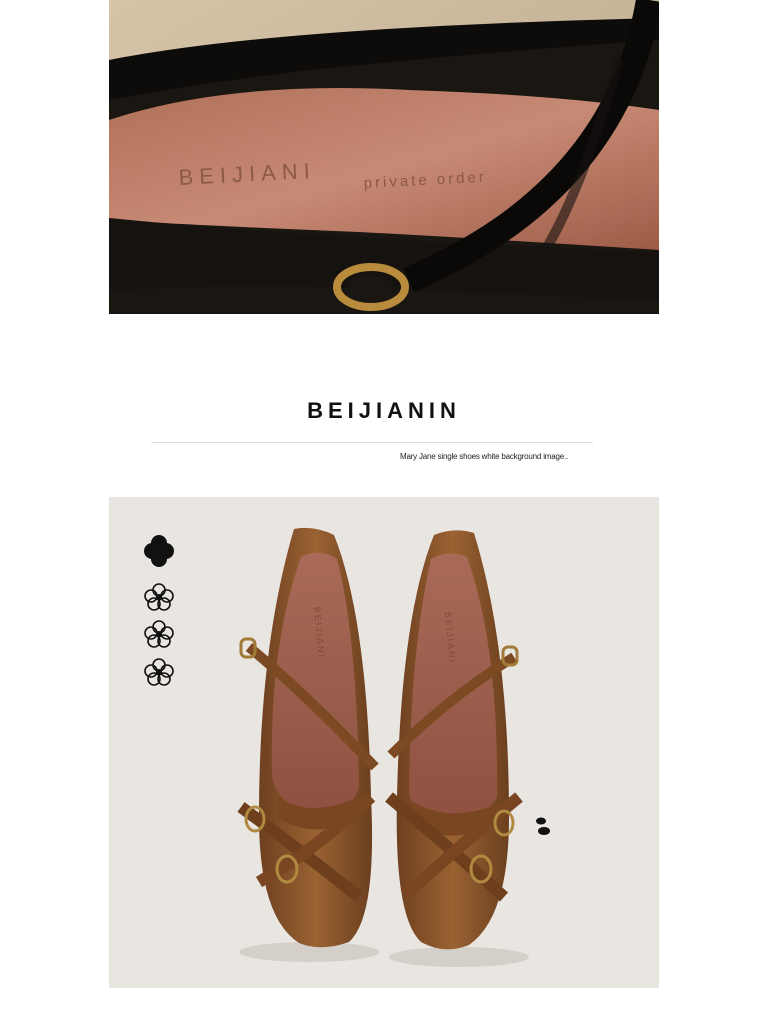 The width and height of the screenshot is (768, 1024). I want to click on left-shoe: BEIJIANI, so click(308, 737).